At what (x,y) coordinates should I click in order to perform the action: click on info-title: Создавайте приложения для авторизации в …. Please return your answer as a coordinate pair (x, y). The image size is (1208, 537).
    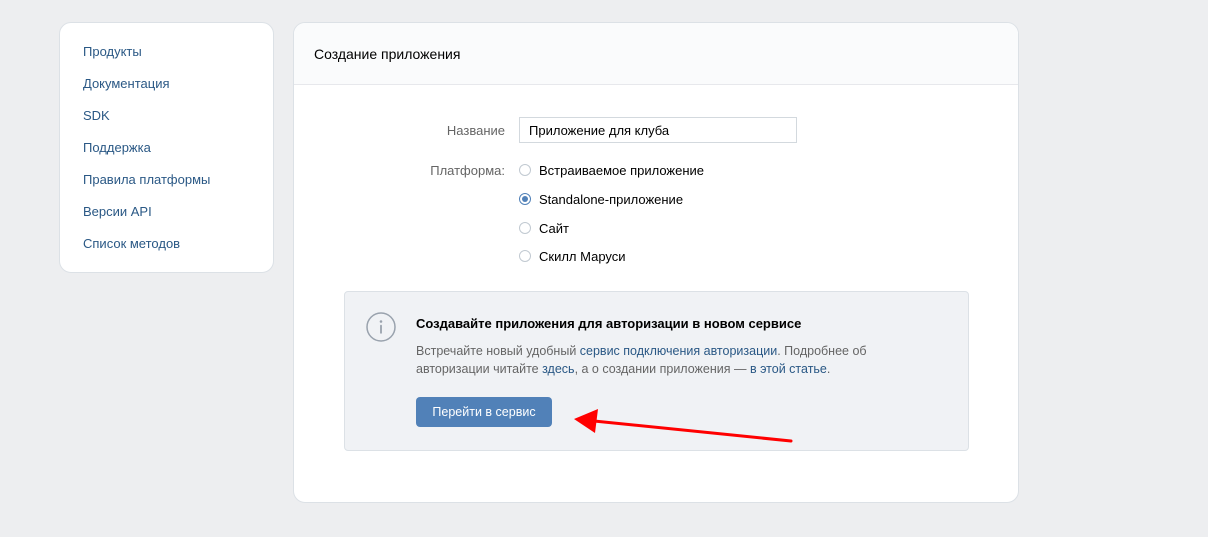
    Looking at the image, I should click on (609, 323).